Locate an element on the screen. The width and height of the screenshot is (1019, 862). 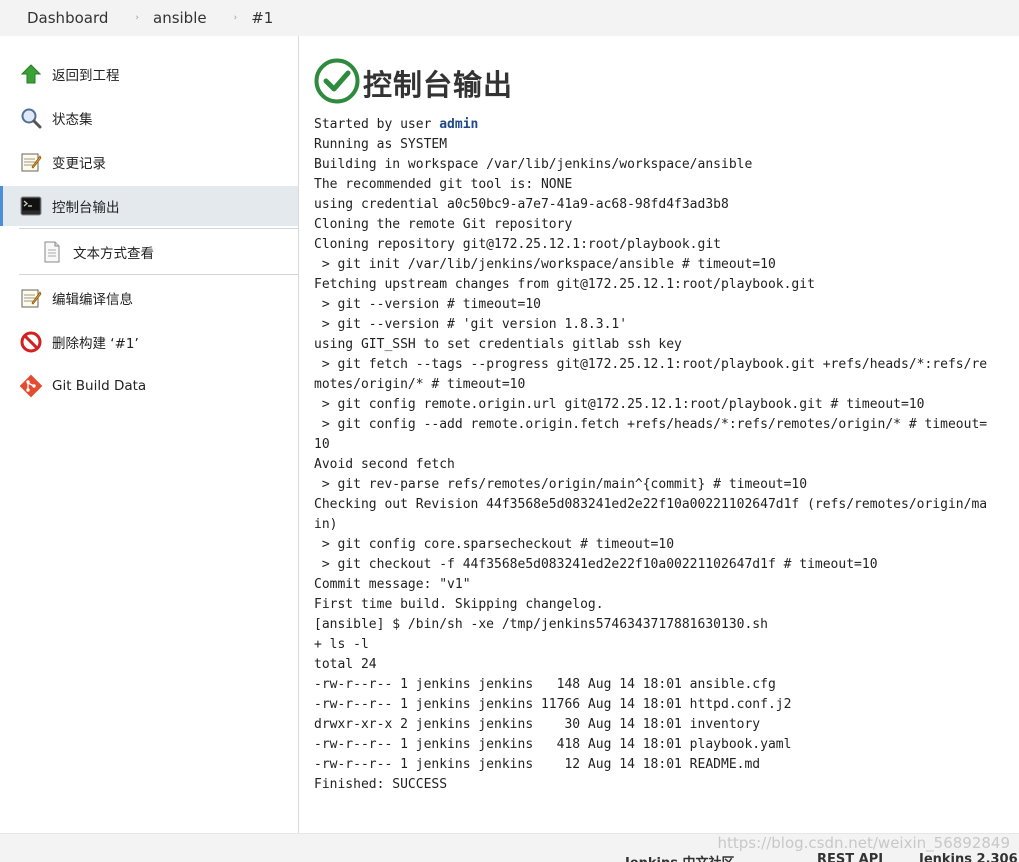
sidebar-item-view-as-text: 文本方式查看 is located at coordinates (149, 252).